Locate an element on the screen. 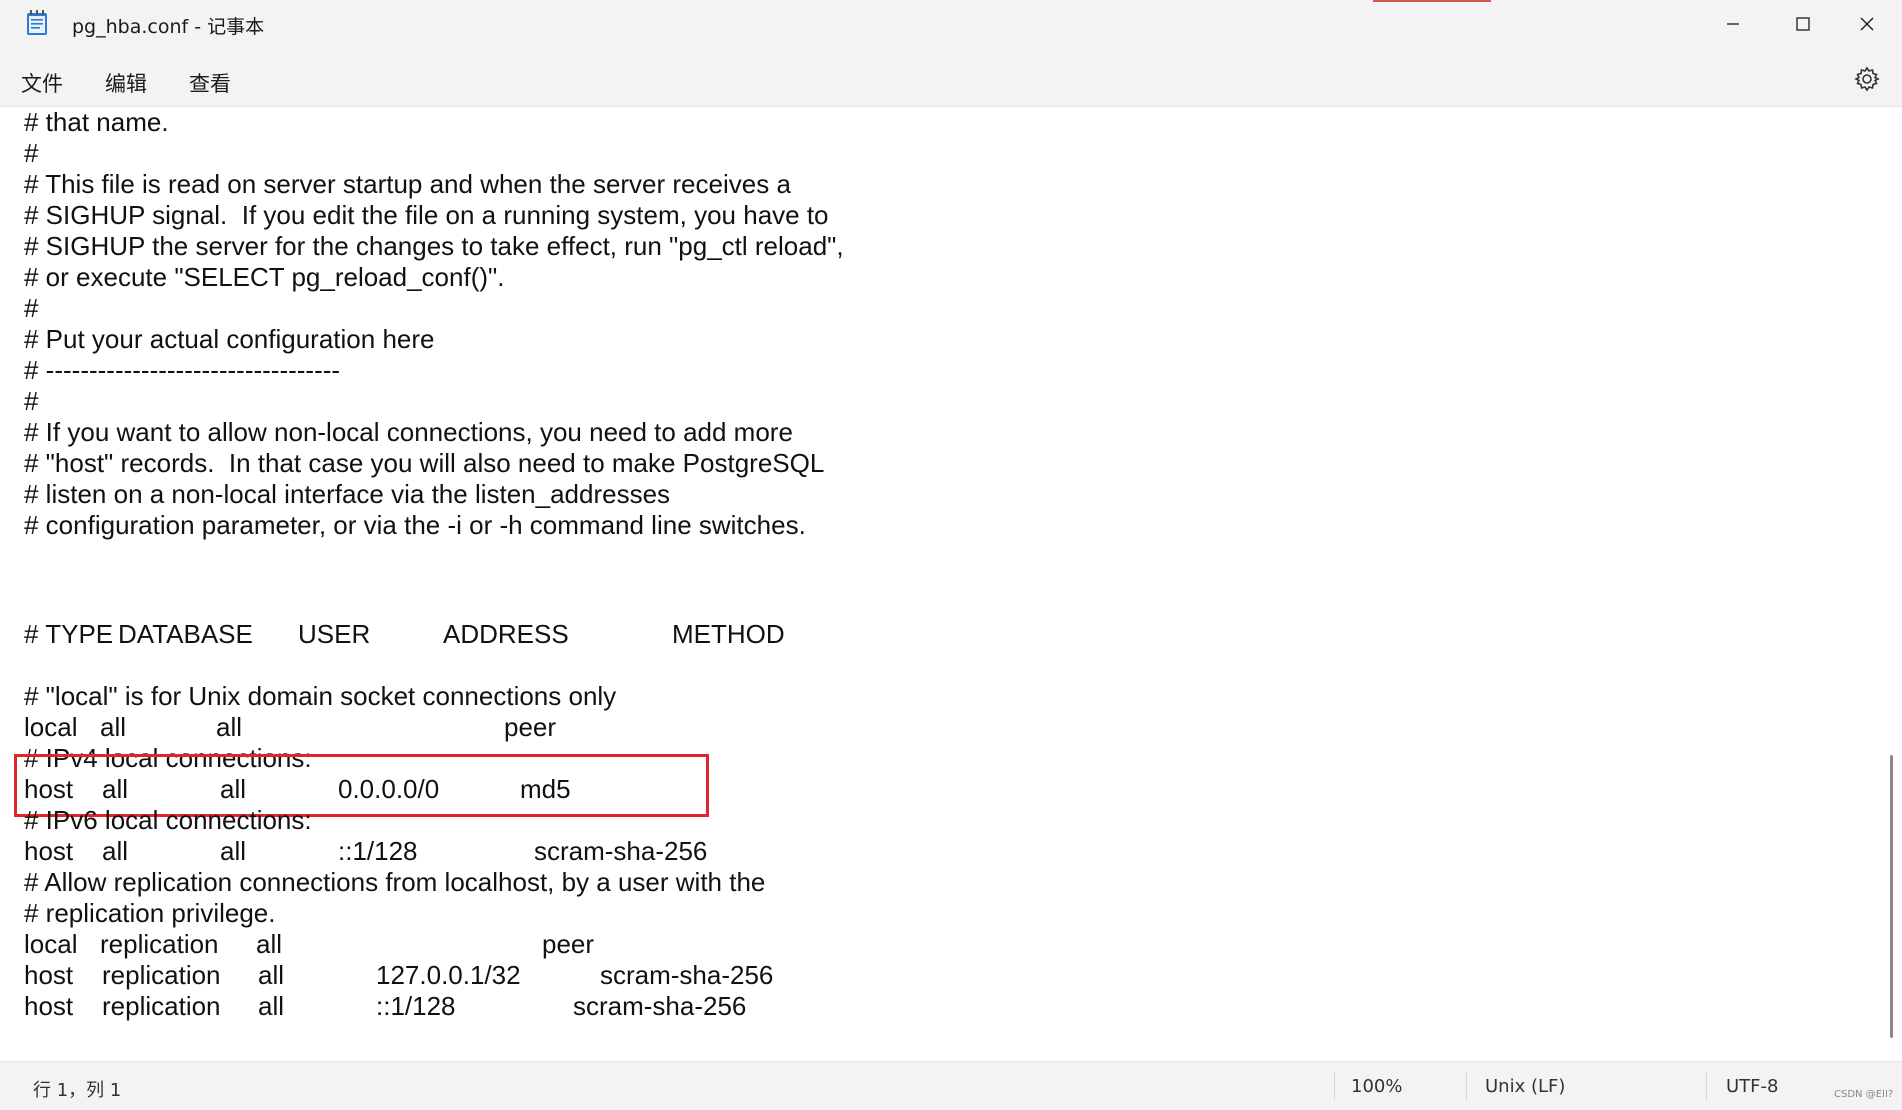 This screenshot has width=1902, height=1110. line-ending: Unix (LF) is located at coordinates (1525, 1086).